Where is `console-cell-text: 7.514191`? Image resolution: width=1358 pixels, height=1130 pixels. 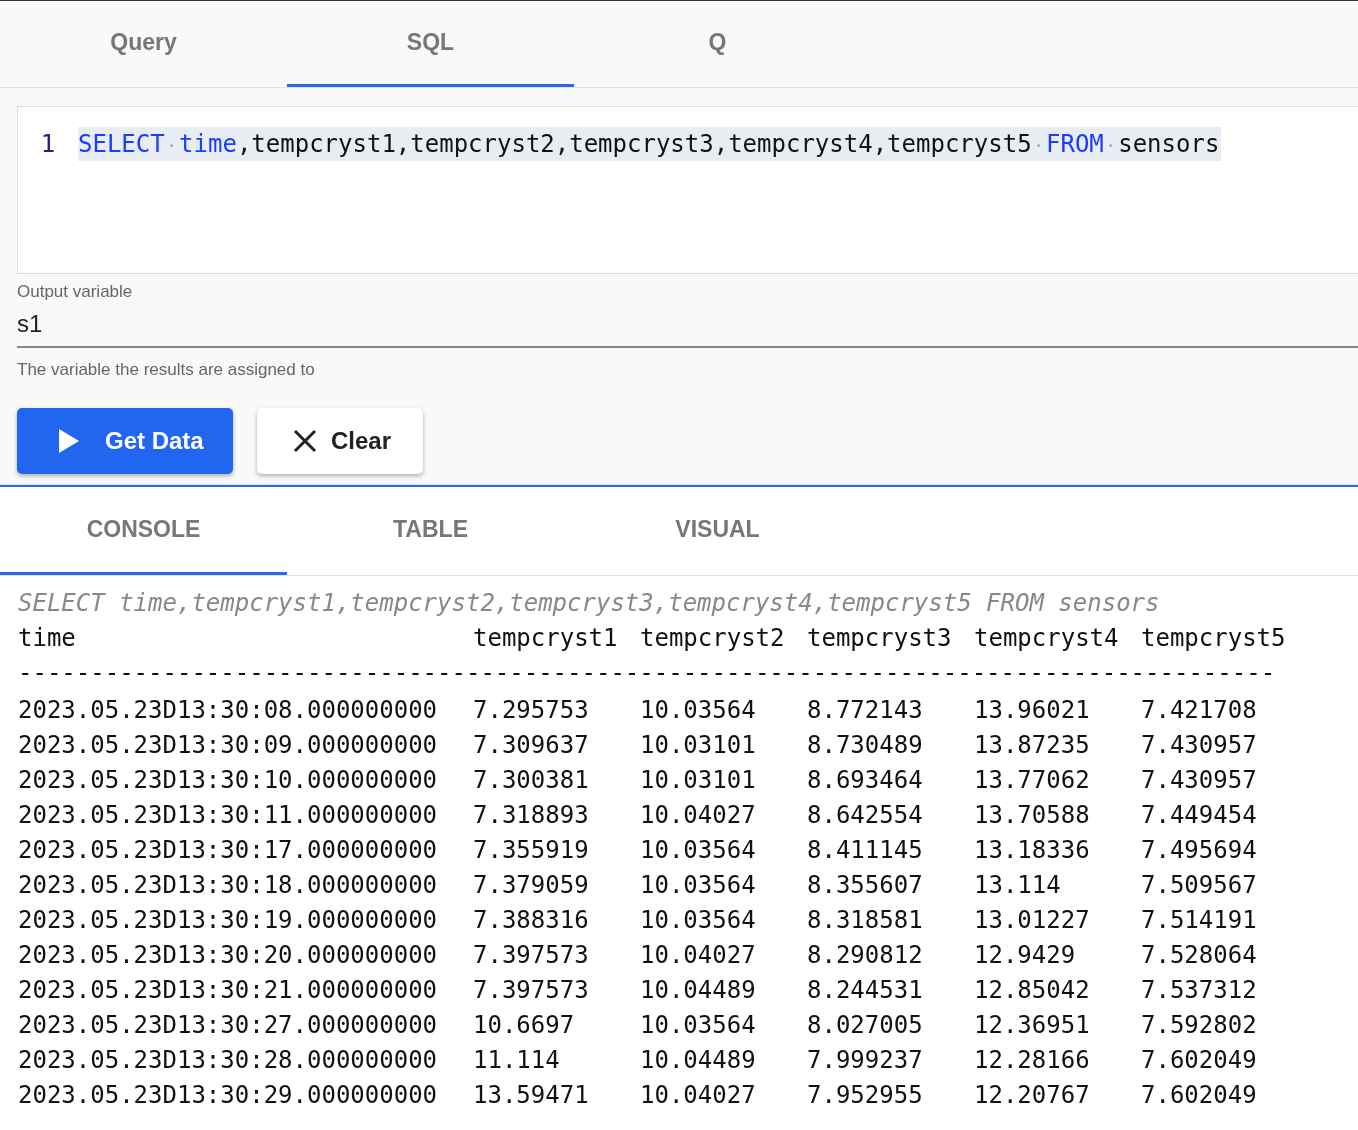 console-cell-text: 7.514191 is located at coordinates (1199, 920).